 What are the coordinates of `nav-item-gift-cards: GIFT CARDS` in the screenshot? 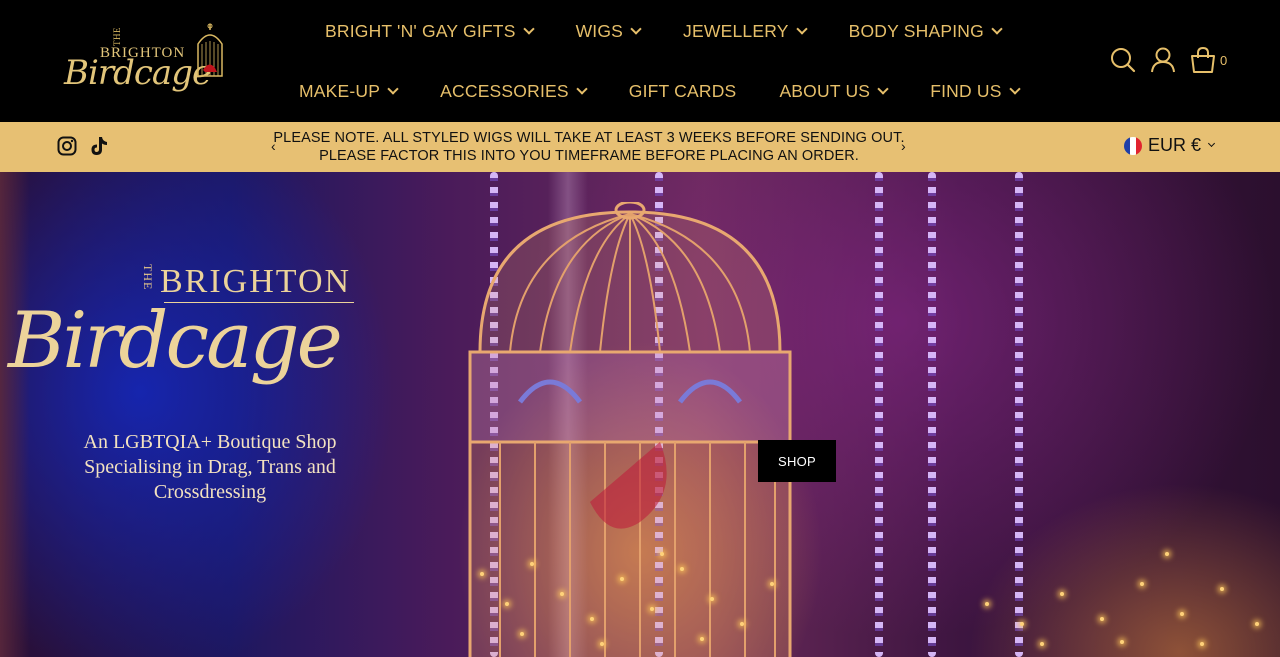 It's located at (683, 91).